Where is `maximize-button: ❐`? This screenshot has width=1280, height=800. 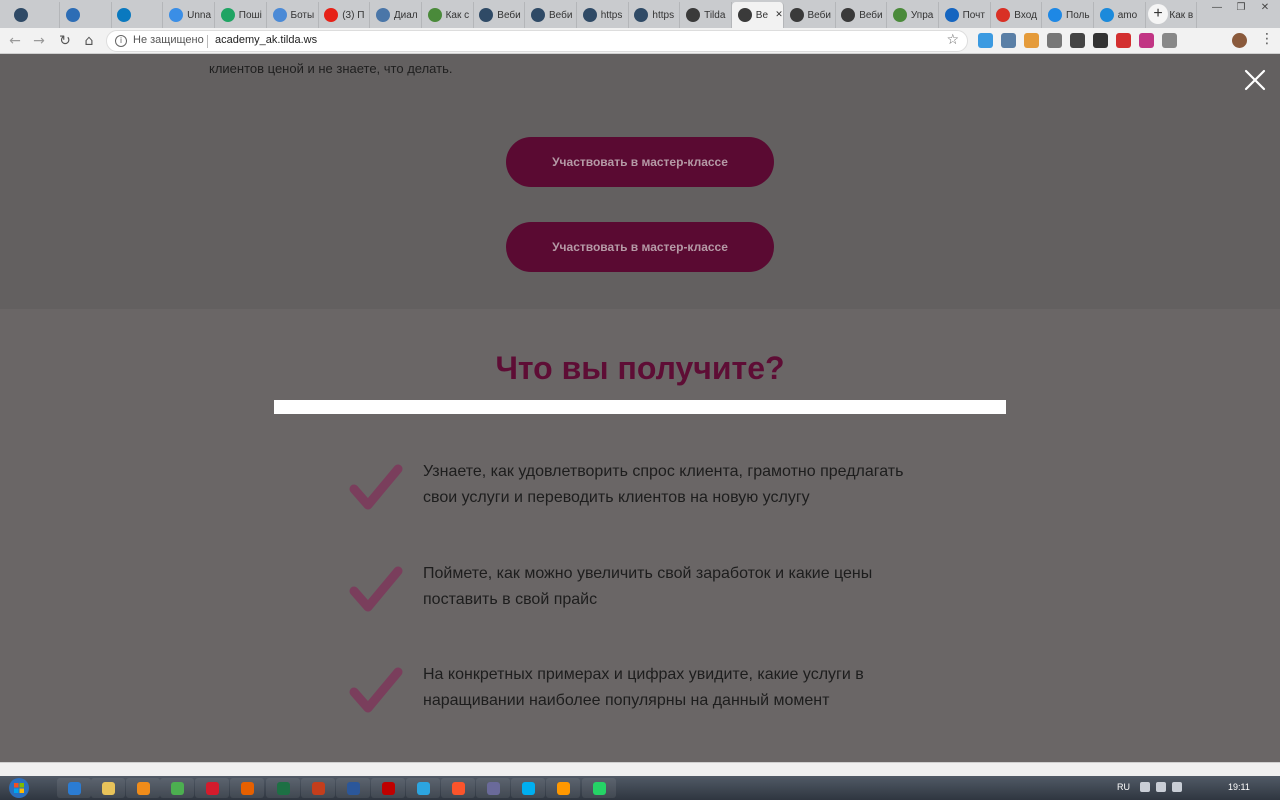
maximize-button: ❐ is located at coordinates (1241, 8).